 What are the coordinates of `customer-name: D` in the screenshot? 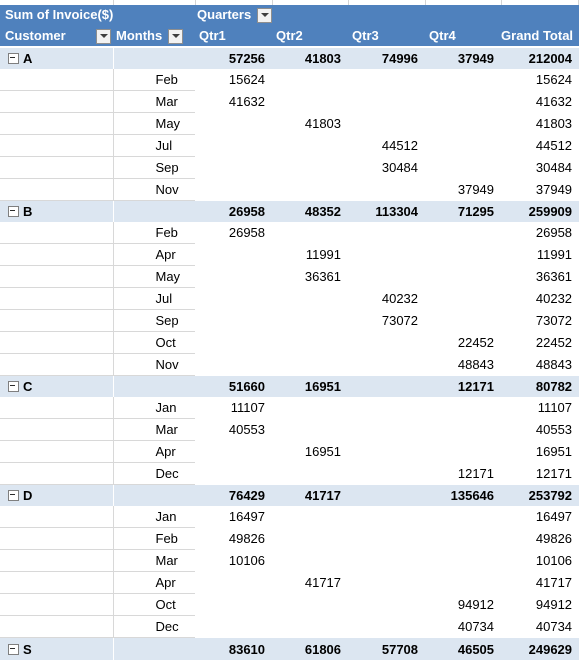 It's located at (27, 495).